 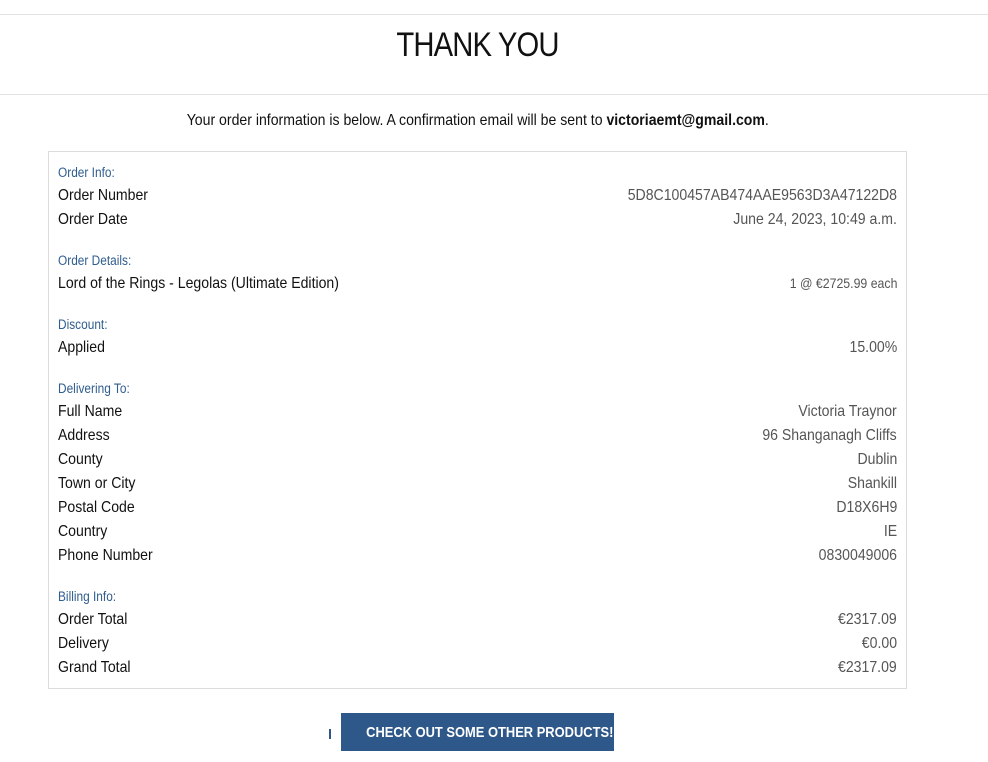 I want to click on discount-label: Applied, so click(x=81, y=347).